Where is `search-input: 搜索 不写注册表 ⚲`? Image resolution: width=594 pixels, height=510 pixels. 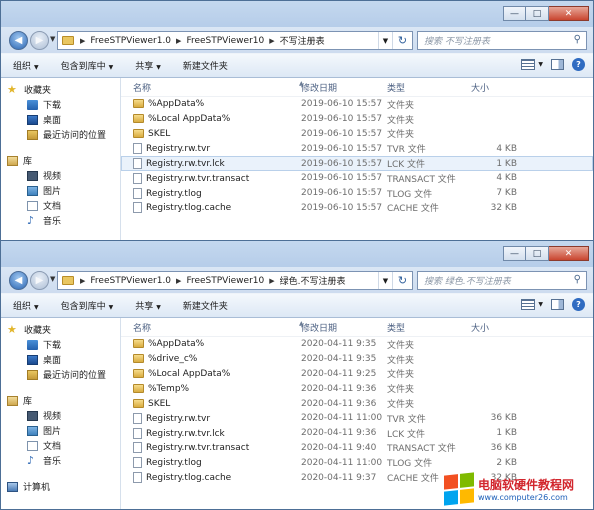
search-input: 搜索 不写注册表 ⚲ is located at coordinates (502, 40).